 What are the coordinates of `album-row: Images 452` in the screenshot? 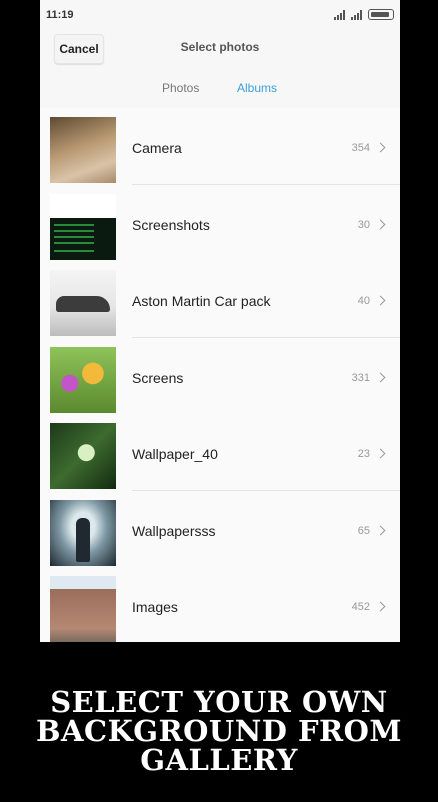 It's located at (220, 604).